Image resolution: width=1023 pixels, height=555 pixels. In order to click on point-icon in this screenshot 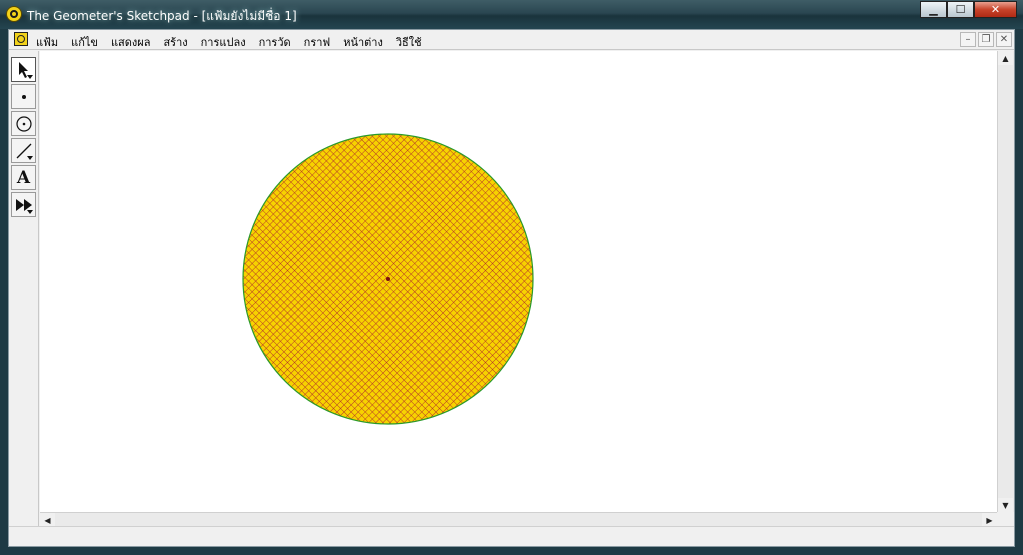, I will do `click(23, 96)`.